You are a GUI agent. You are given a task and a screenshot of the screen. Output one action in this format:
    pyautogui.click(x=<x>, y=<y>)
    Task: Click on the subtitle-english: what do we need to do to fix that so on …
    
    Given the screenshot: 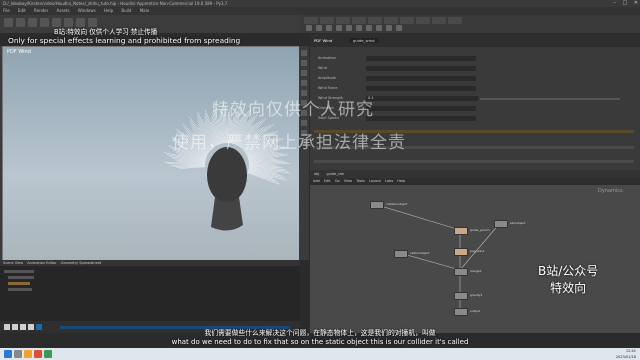 What is the action you would take?
    pyautogui.click(x=320, y=342)
    